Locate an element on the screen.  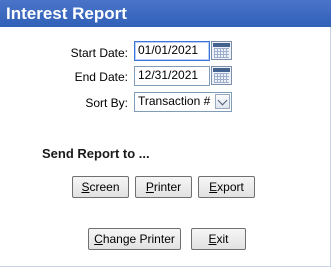
export-button: Export is located at coordinates (226, 187).